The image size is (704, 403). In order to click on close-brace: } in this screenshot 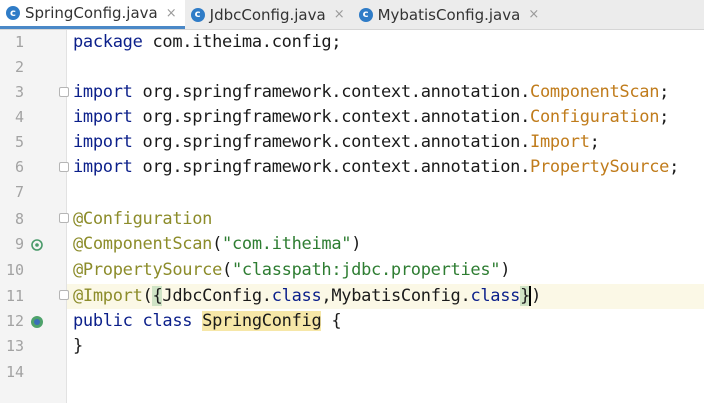, I will do `click(78, 346)`.